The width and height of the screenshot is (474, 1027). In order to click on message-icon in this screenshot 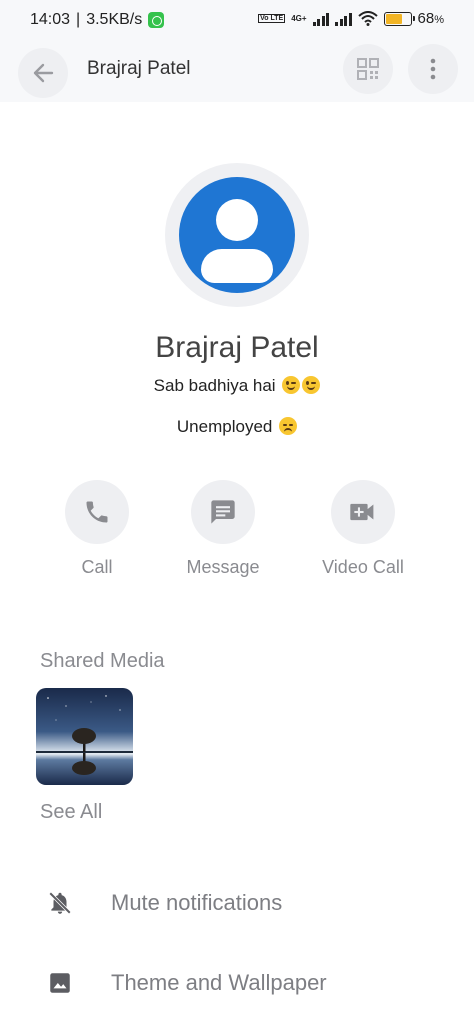, I will do `click(223, 512)`.